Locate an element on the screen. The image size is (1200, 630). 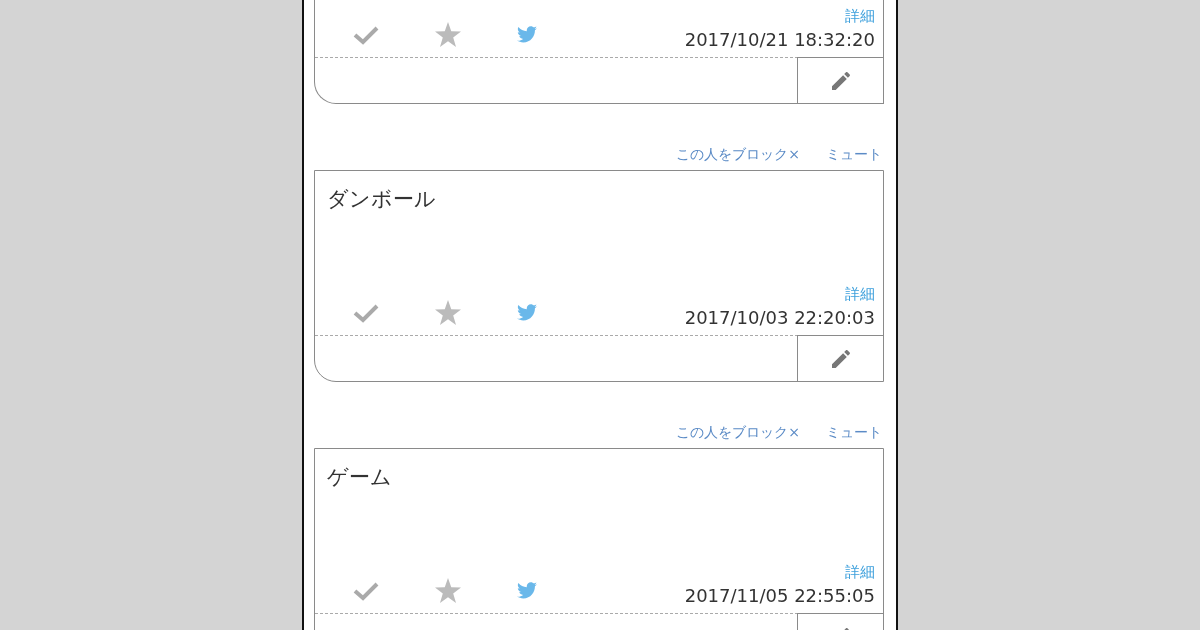
post-title: ダンボール is located at coordinates (382, 199).